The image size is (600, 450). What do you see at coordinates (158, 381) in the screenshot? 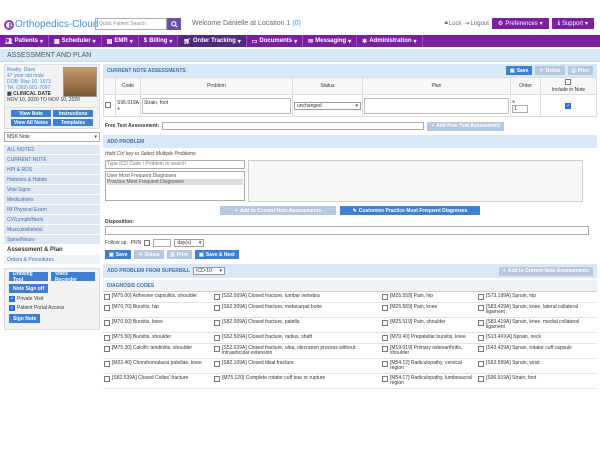
I see `diagnosis-code-item: [S82.539A] Closed Colles' fracture` at bounding box center [158, 381].